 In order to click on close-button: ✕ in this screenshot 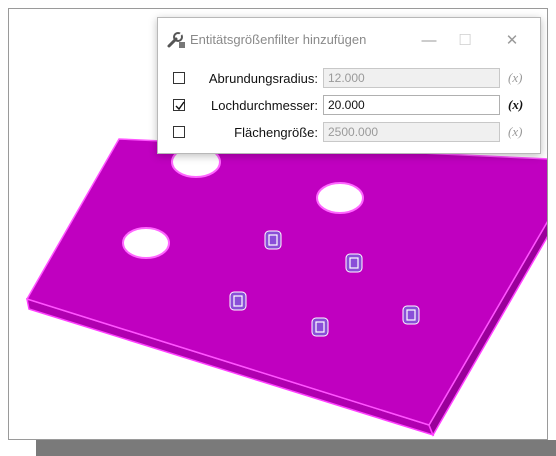, I will do `click(512, 40)`.